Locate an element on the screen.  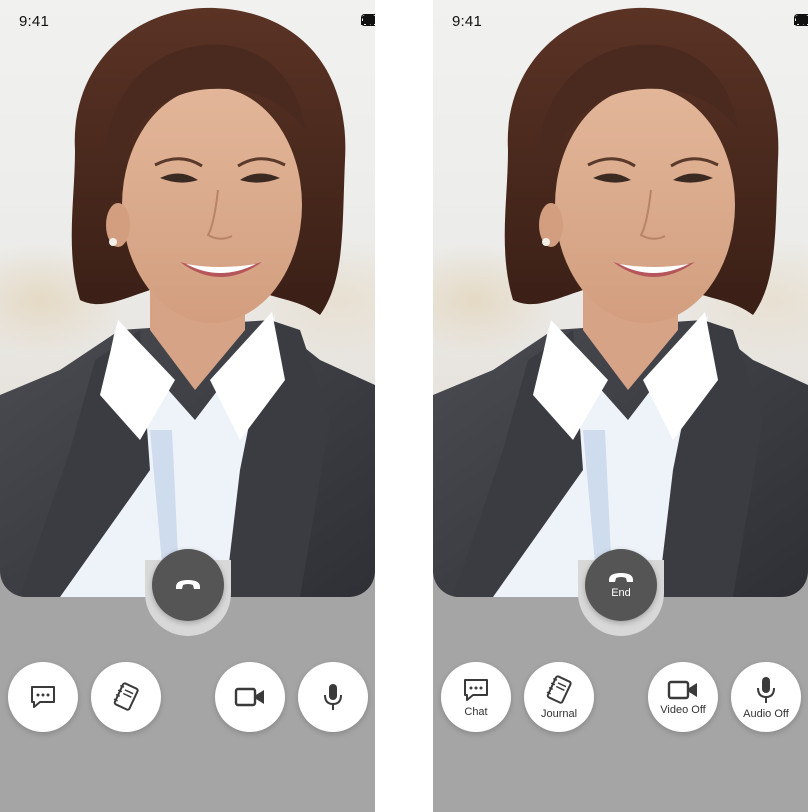
chat-button is located at coordinates (43, 697).